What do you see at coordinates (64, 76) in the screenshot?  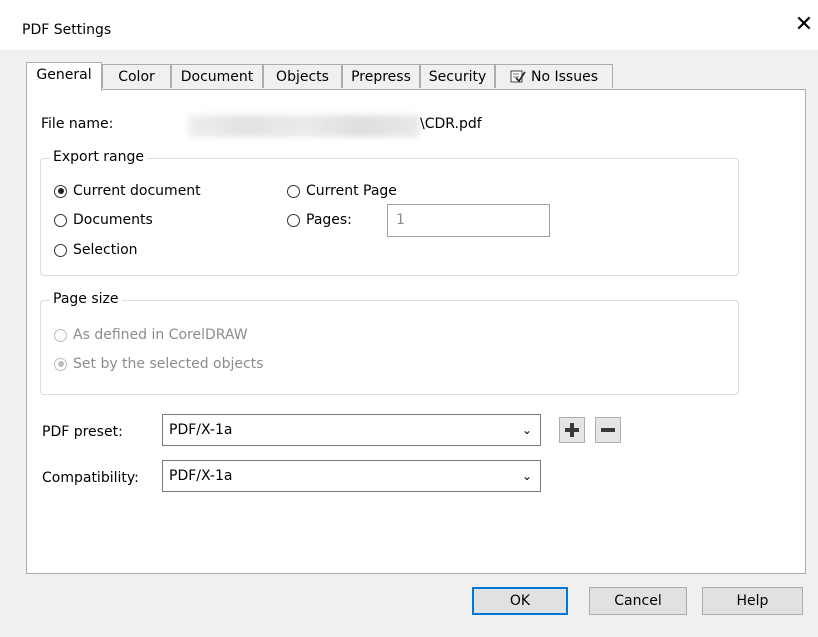 I see `tab-general: General` at bounding box center [64, 76].